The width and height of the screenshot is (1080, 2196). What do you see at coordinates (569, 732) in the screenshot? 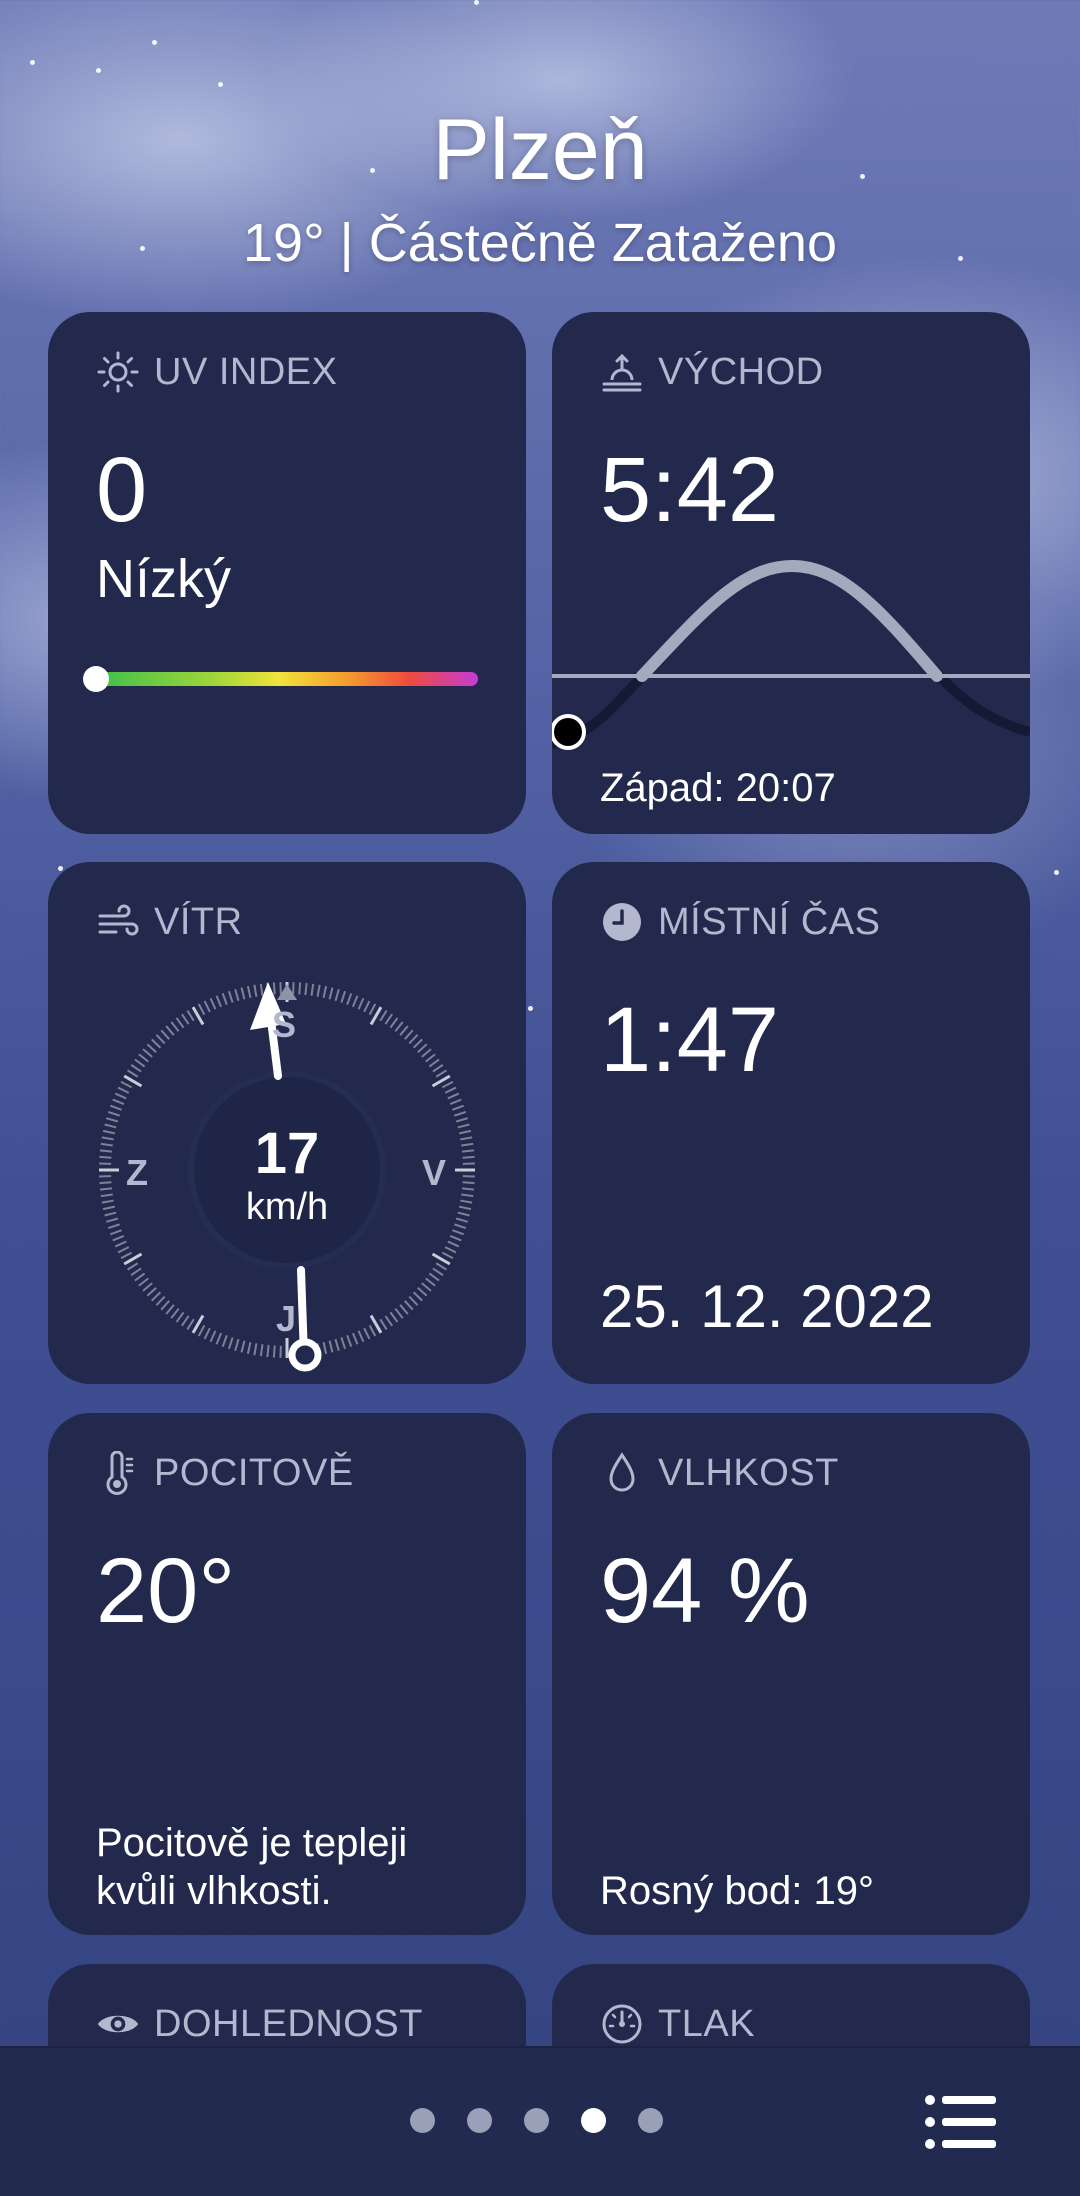
I see `sun-position-marker` at bounding box center [569, 732].